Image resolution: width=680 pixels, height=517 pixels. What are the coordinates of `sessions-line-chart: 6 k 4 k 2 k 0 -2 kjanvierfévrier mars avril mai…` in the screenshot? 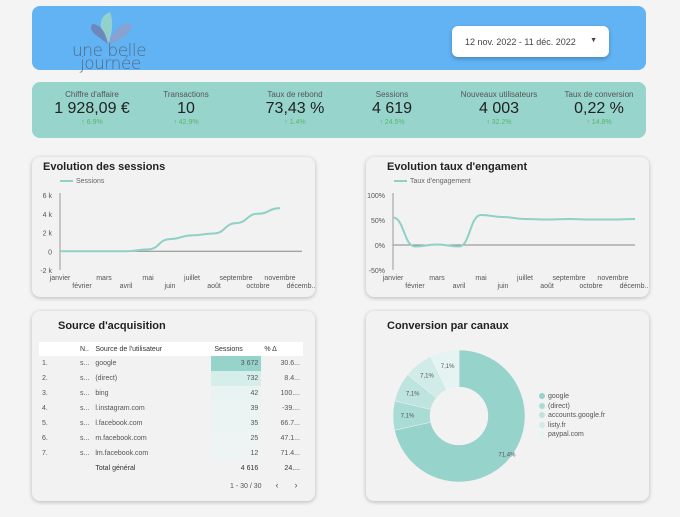 It's located at (177, 241).